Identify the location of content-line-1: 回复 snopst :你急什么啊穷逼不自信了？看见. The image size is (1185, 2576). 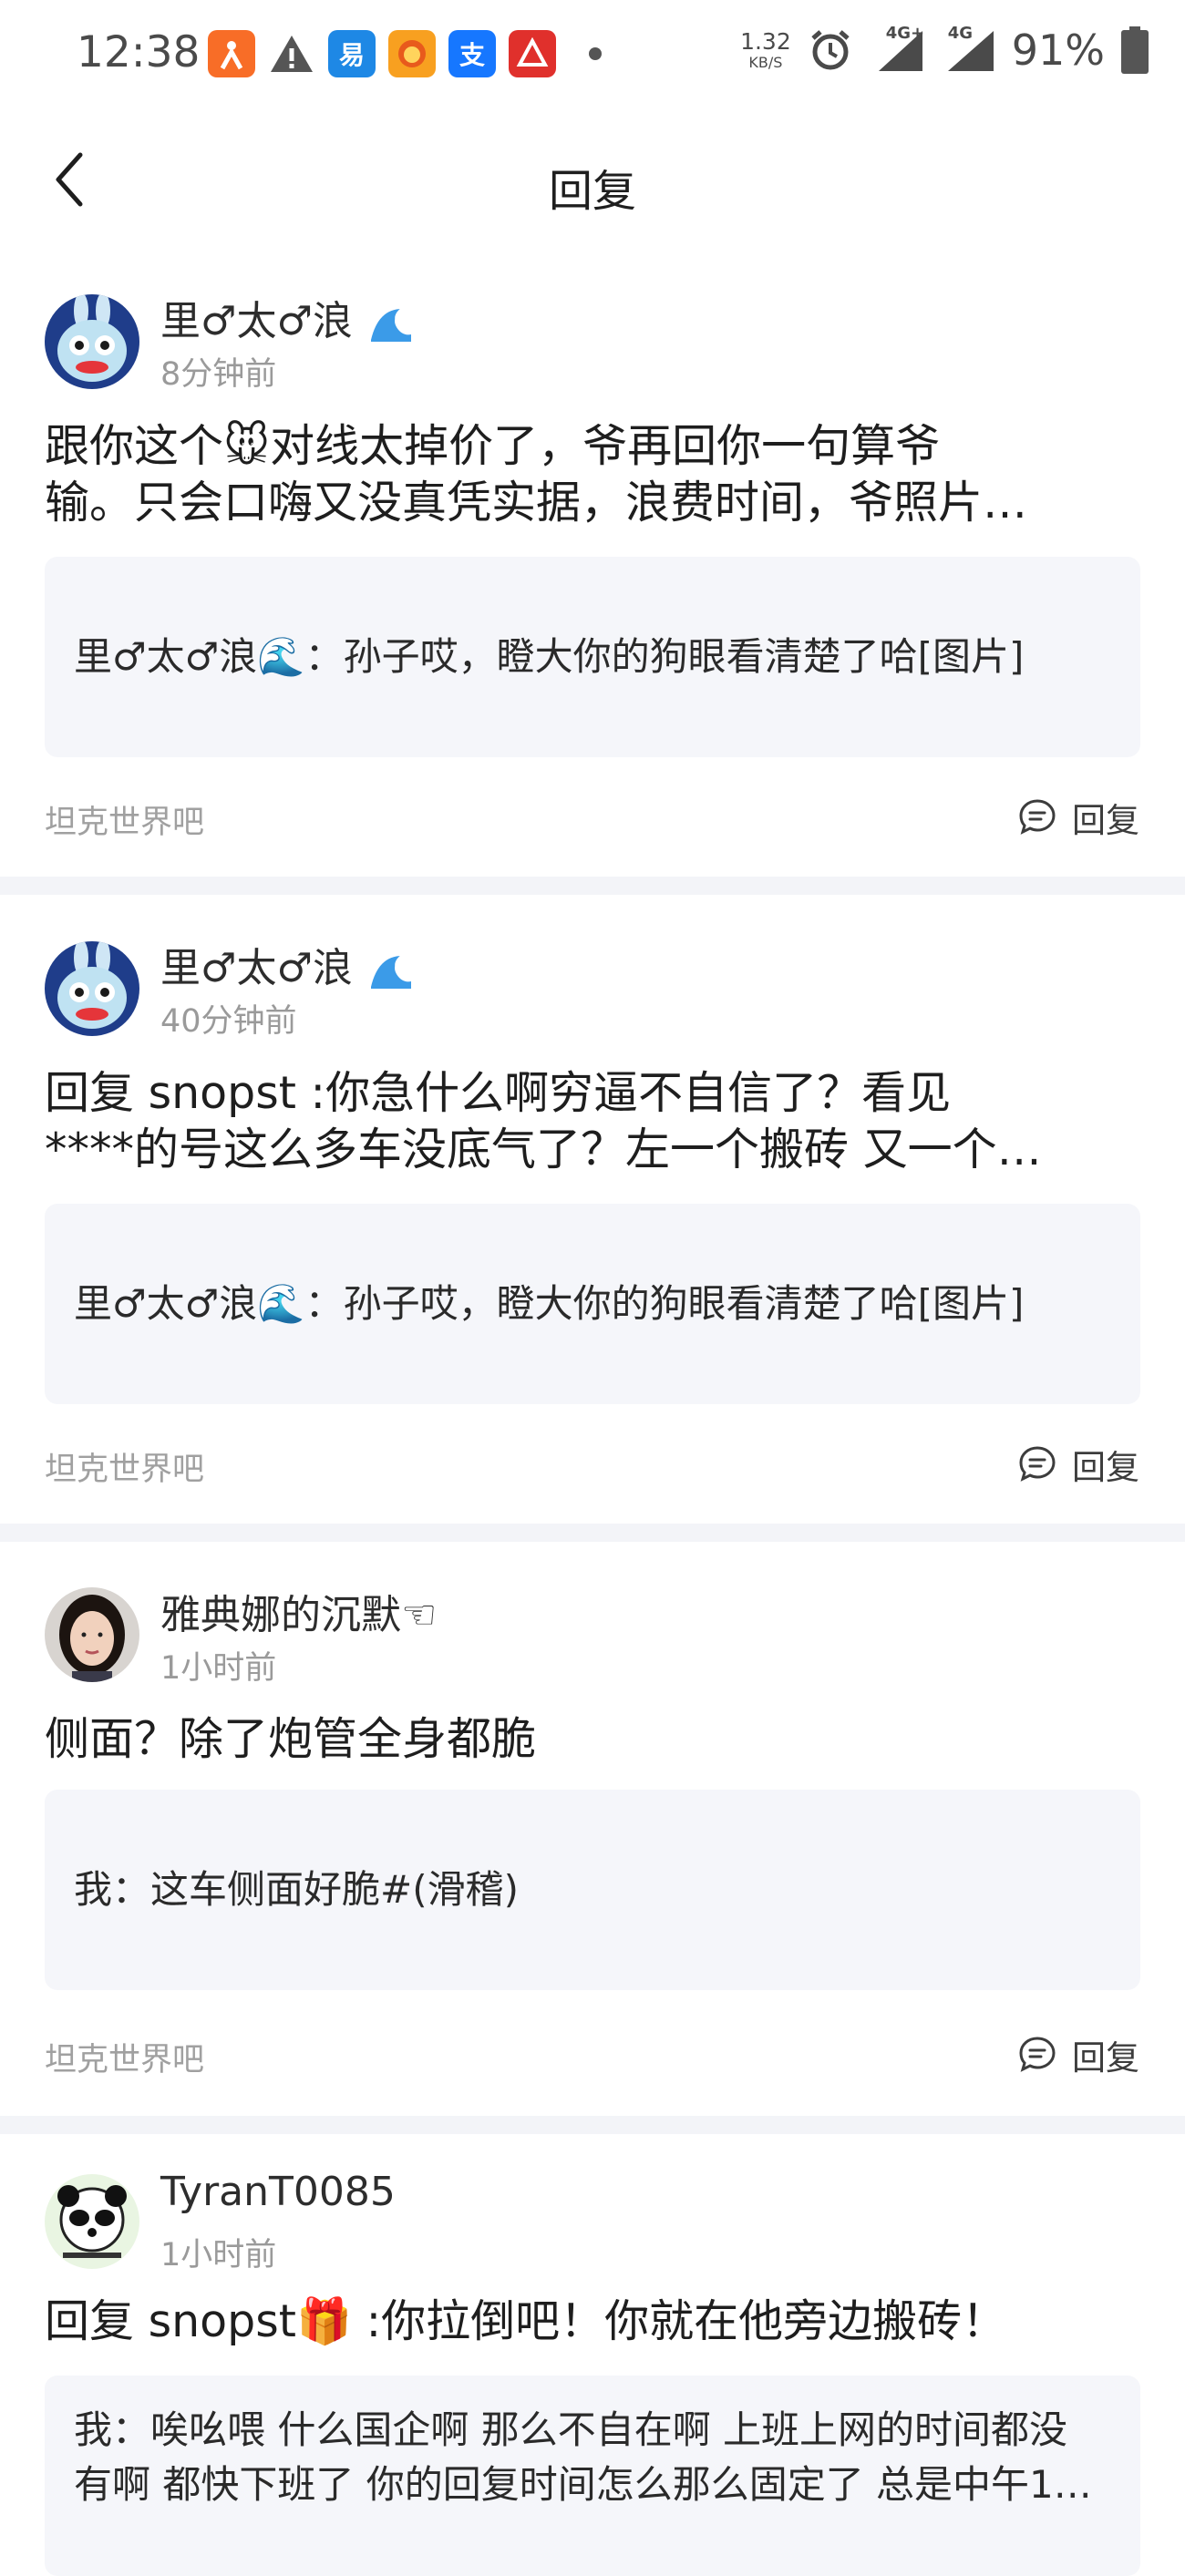
(498, 1093).